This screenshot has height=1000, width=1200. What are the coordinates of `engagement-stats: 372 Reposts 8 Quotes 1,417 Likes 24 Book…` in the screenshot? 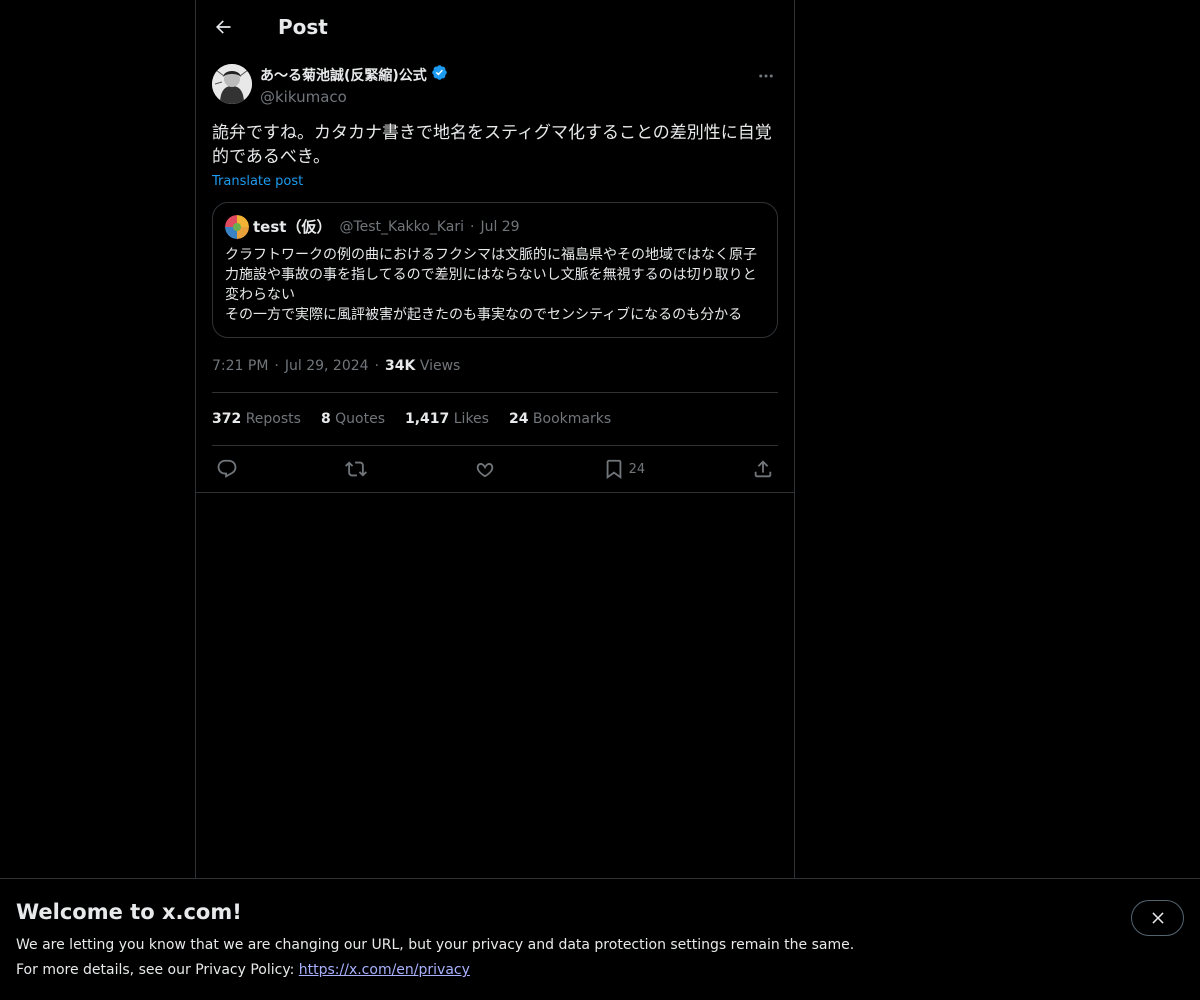 It's located at (495, 419).